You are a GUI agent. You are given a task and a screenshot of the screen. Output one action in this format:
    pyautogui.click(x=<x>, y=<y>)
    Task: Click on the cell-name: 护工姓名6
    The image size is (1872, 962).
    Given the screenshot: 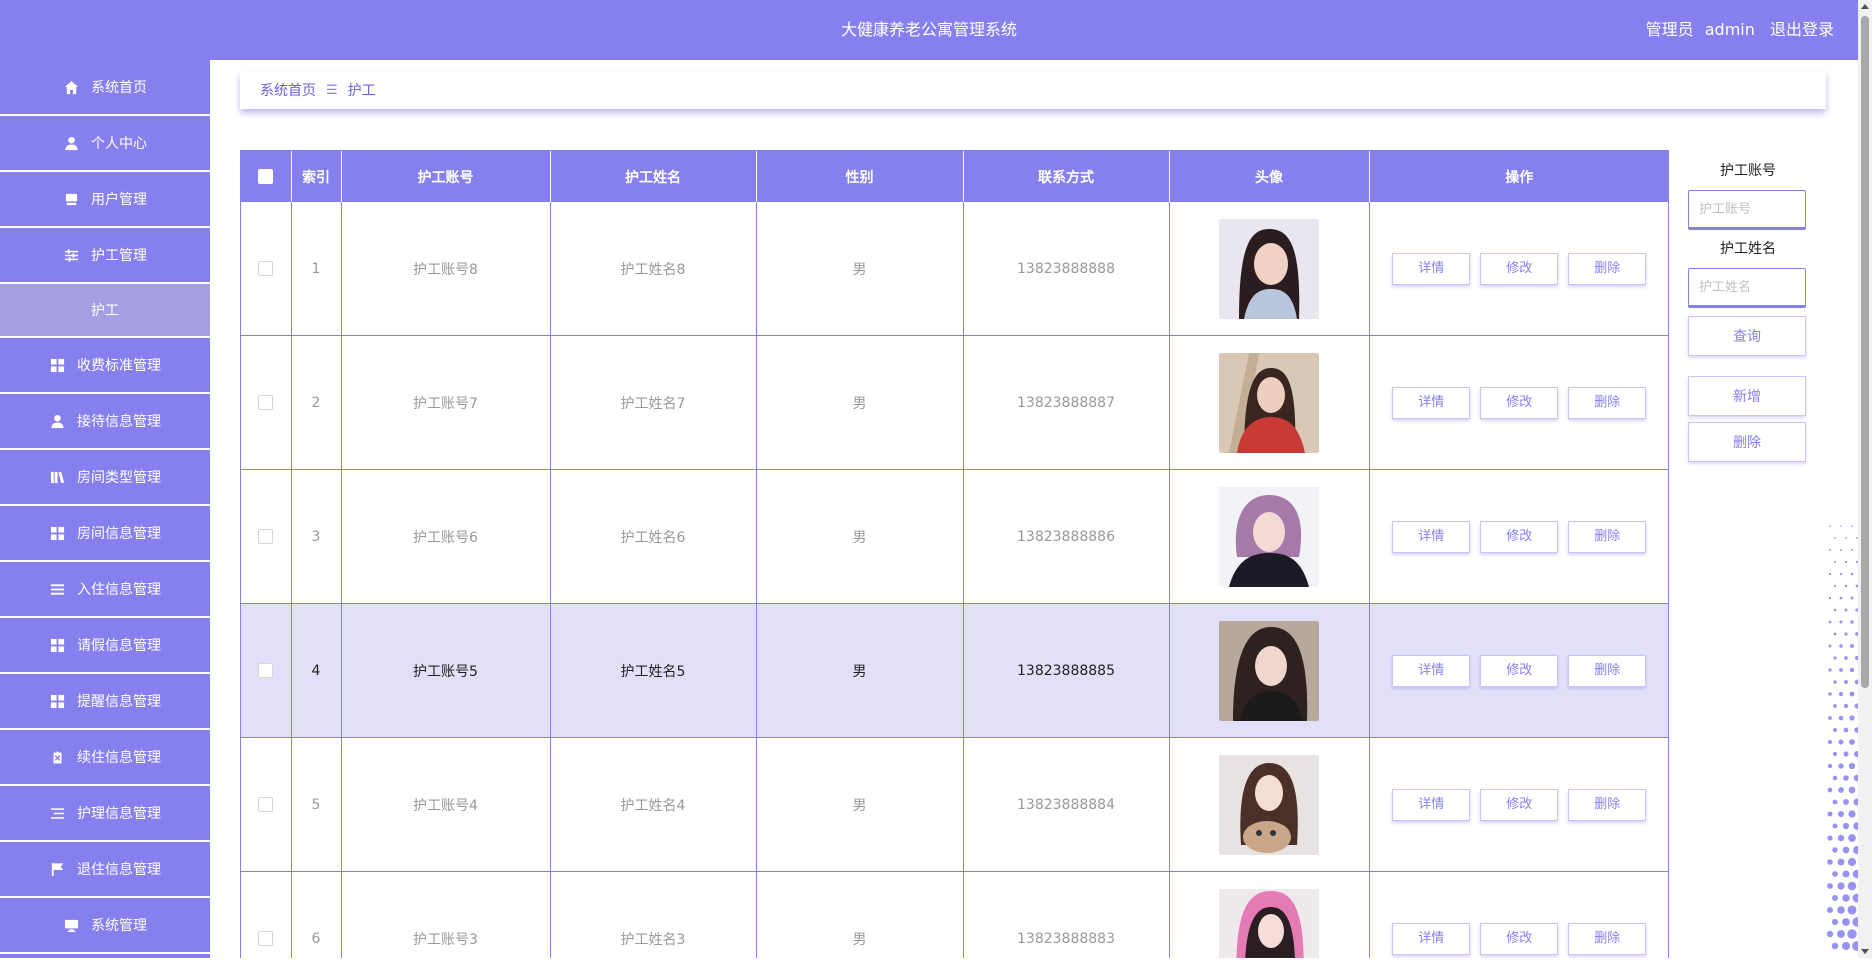 What is the action you would take?
    pyautogui.click(x=653, y=536)
    